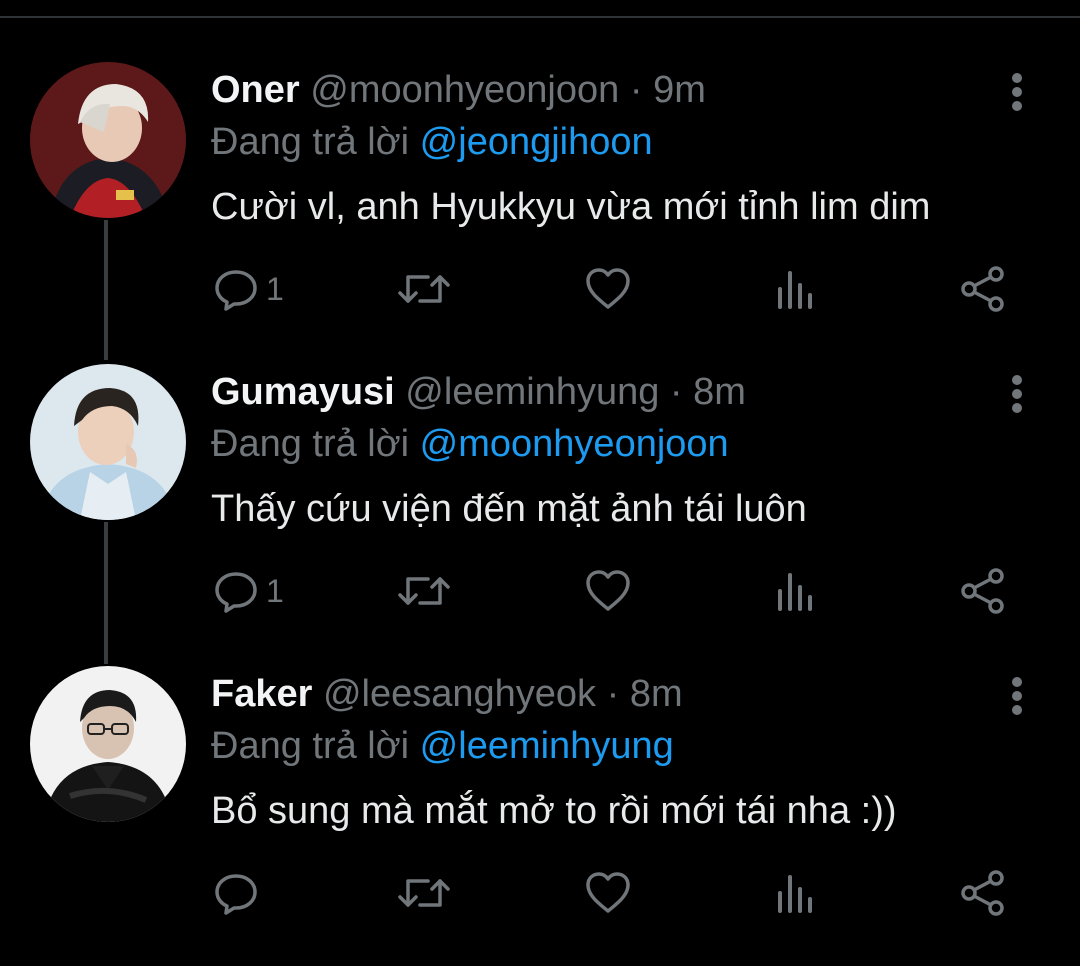 The width and height of the screenshot is (1080, 966). Describe the element at coordinates (540, 17) in the screenshot. I see `top-divider` at that location.